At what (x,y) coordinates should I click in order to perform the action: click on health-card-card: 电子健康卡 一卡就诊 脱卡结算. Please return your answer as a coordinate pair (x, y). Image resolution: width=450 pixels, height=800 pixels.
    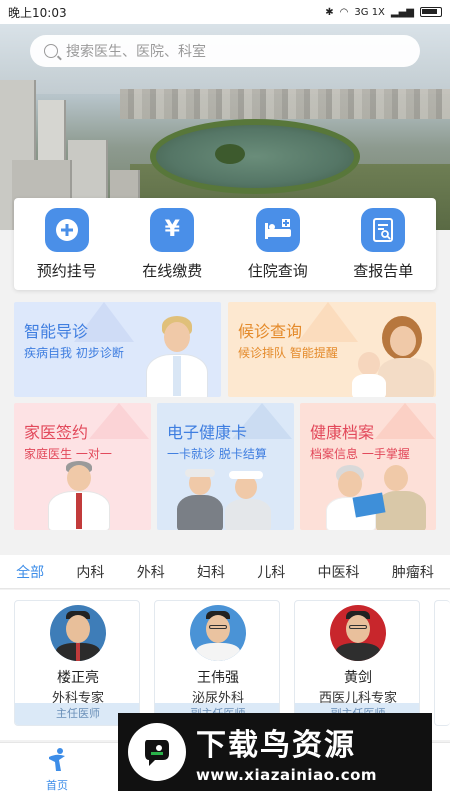
    Looking at the image, I should click on (225, 466).